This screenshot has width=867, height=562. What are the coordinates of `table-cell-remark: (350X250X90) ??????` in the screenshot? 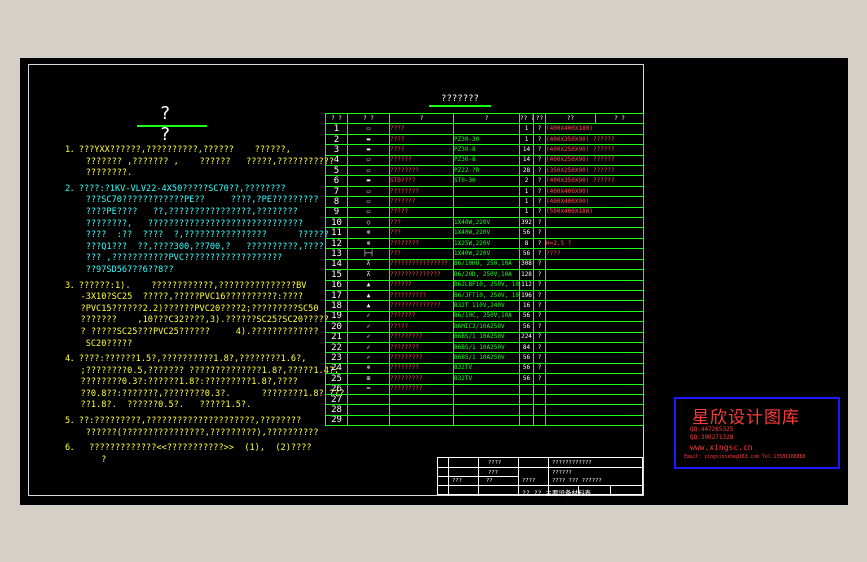 It's located at (594, 171).